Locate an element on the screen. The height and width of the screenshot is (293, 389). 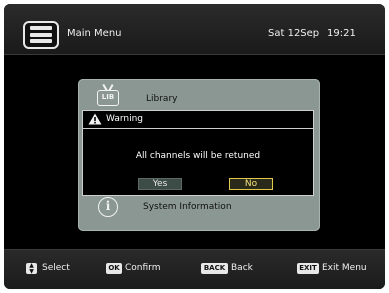
no-button: No is located at coordinates (251, 184).